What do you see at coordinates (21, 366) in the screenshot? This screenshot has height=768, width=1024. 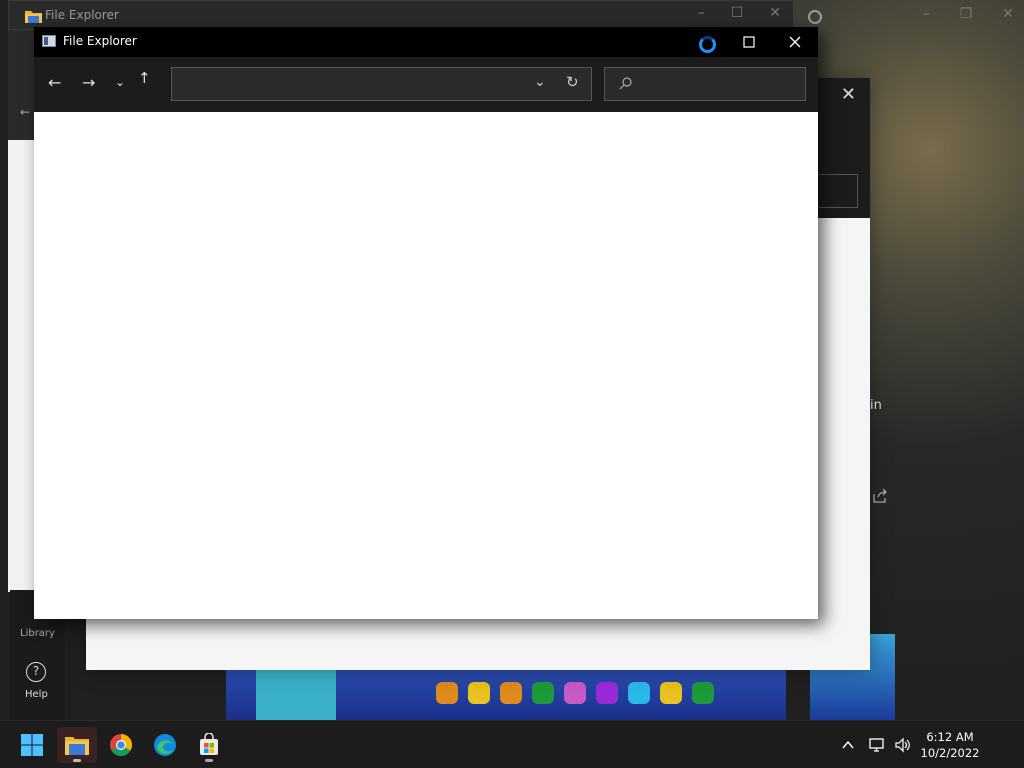 I see `background-window-content` at bounding box center [21, 366].